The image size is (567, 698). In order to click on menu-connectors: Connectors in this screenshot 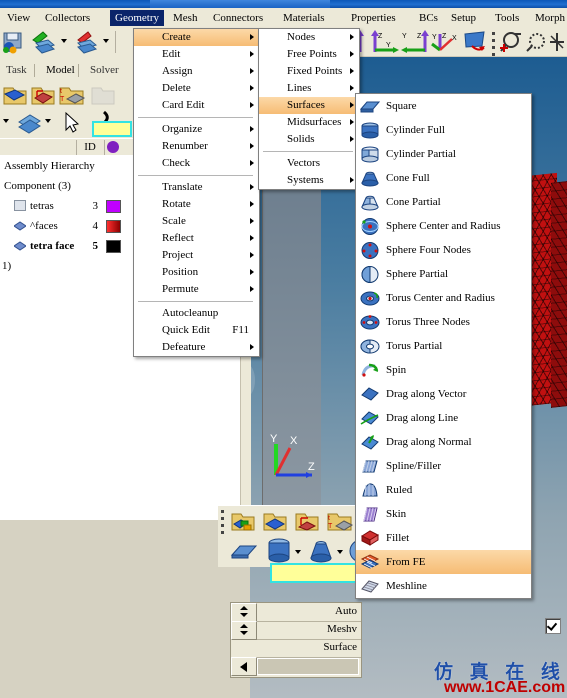, I will do `click(238, 18)`.